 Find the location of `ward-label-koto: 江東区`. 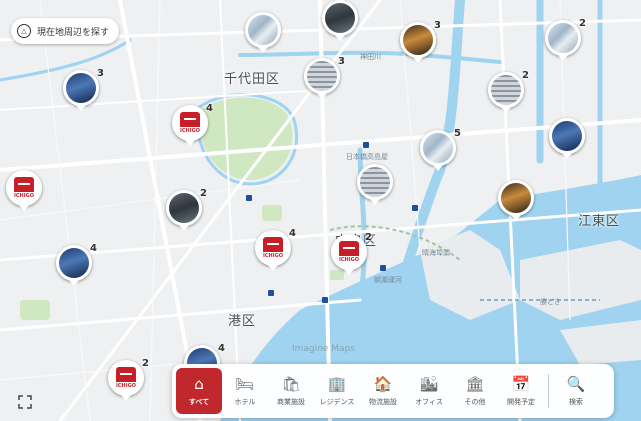

ward-label-koto: 江東区 is located at coordinates (599, 221).